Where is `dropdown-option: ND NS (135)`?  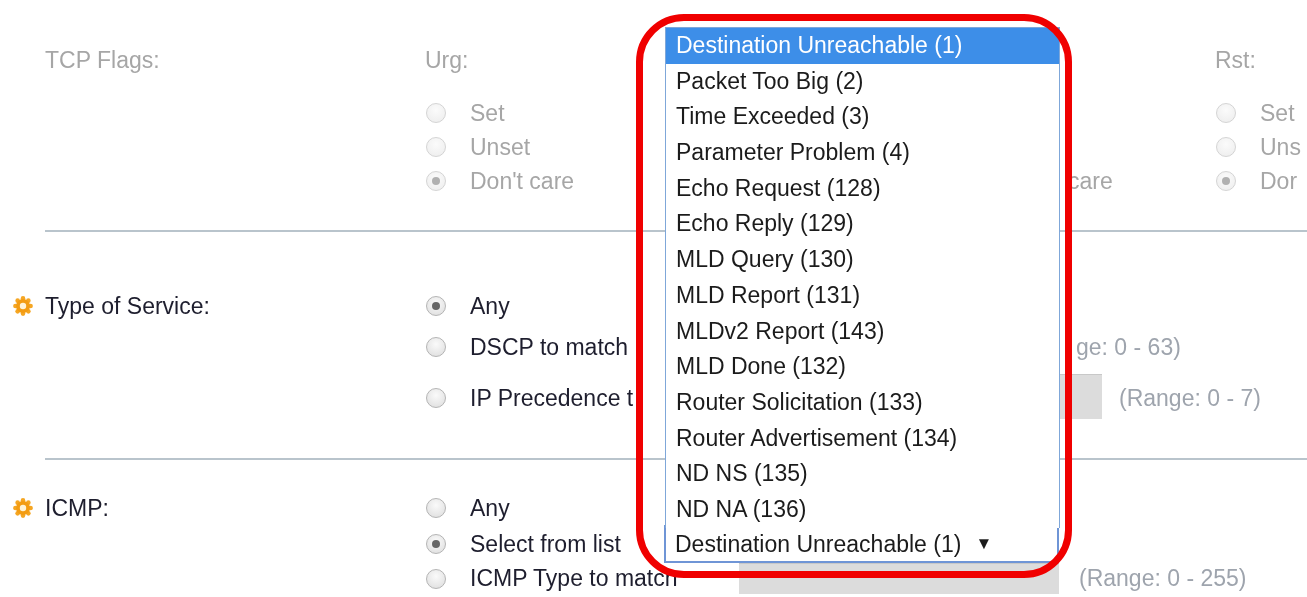 dropdown-option: ND NS (135) is located at coordinates (862, 474).